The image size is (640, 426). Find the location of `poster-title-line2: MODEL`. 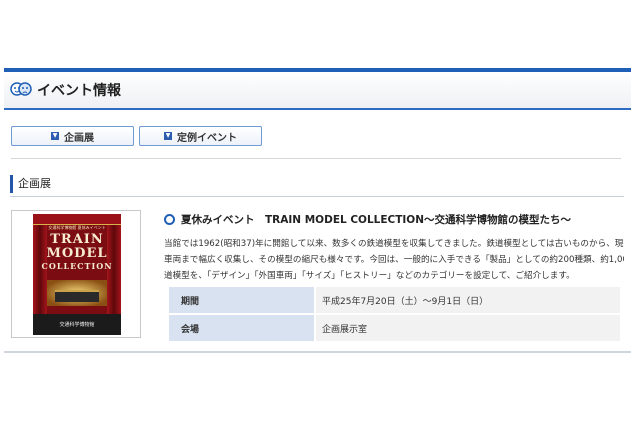

poster-title-line2: MODEL is located at coordinates (77, 253).